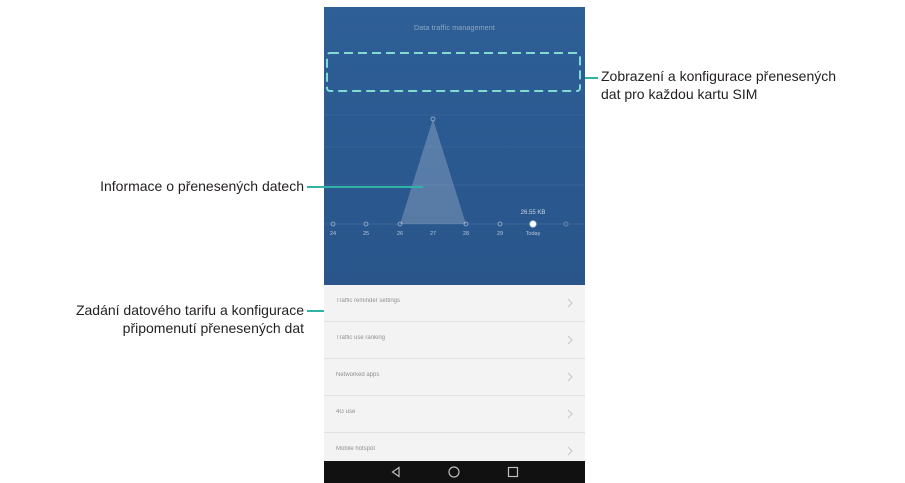 The height and width of the screenshot is (483, 905). Describe the element at coordinates (315, 311) in the screenshot. I see `plan-callout-line` at that location.